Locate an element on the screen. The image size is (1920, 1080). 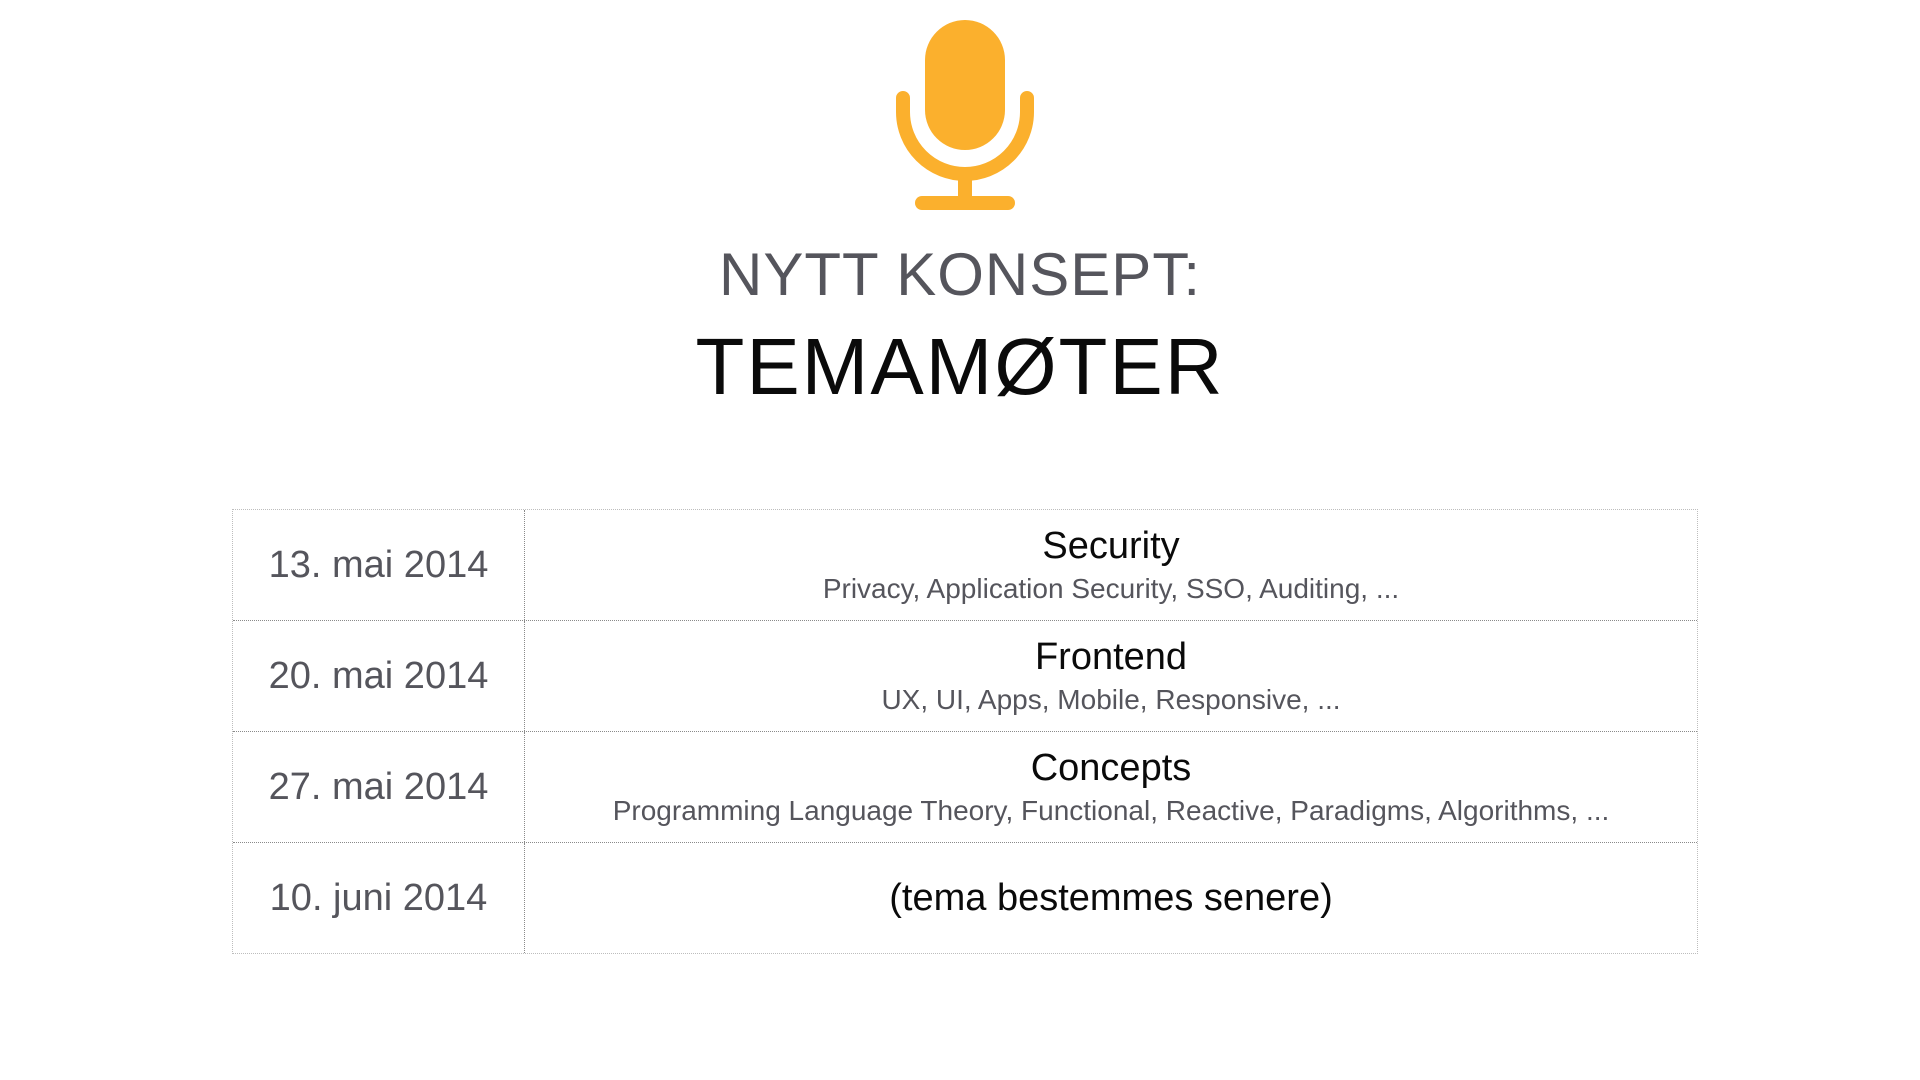
meeting-topic-cell: (tema bestemmes senere) is located at coordinates (1111, 898).